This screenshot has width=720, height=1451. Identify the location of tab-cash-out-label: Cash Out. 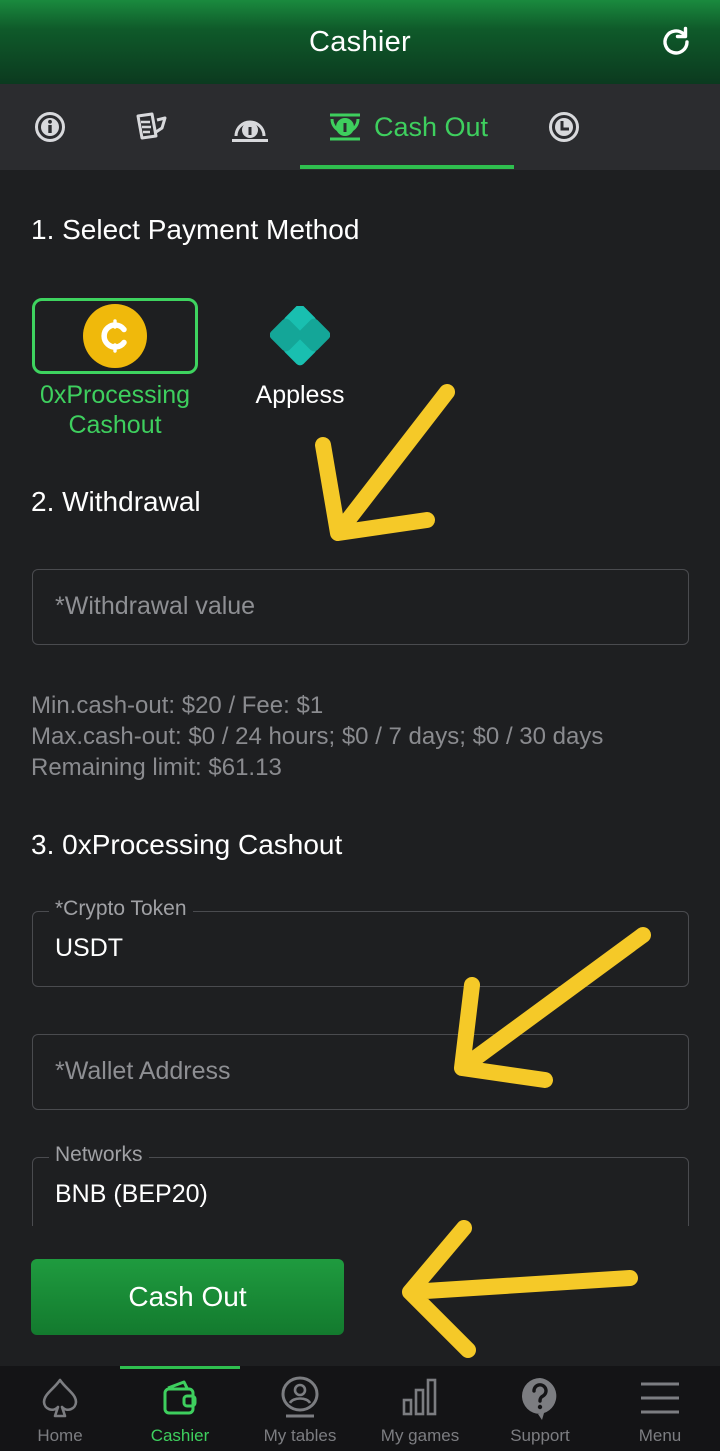
(431, 126).